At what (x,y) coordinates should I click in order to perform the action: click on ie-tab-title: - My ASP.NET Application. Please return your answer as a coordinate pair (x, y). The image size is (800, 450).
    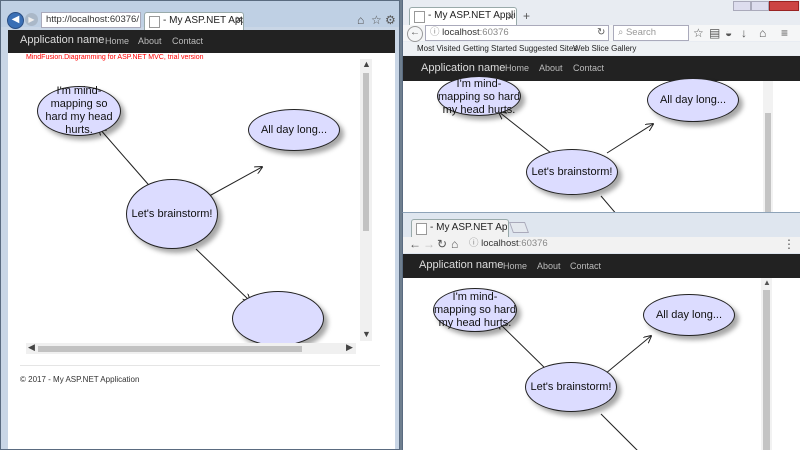
    Looking at the image, I should click on (203, 20).